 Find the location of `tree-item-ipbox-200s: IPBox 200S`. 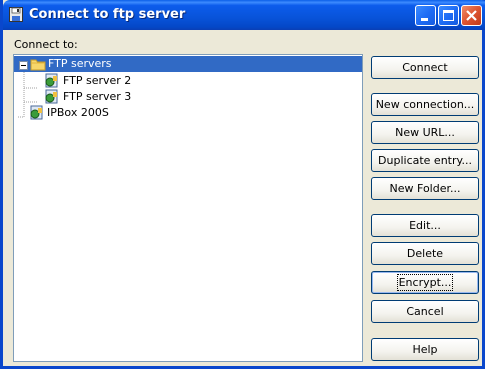

tree-item-ipbox-200s: IPBox 200S is located at coordinates (114, 113).